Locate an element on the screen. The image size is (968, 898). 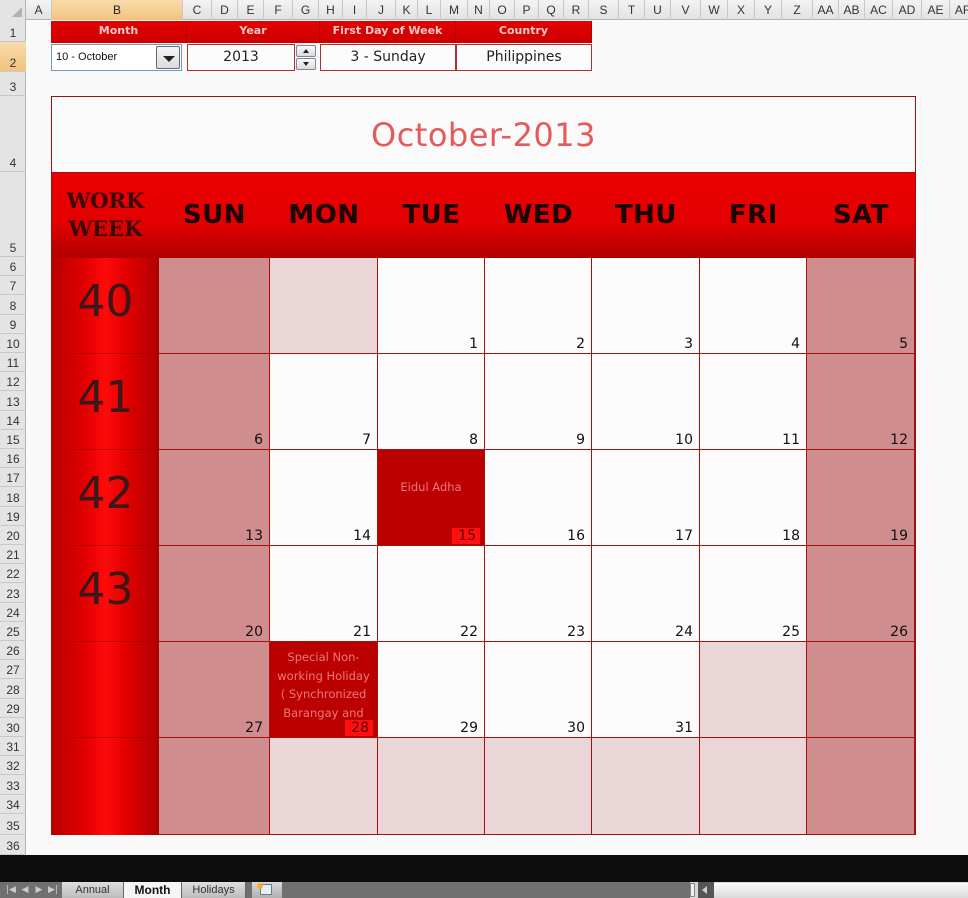
row-header-18: 18 is located at coordinates (13, 497).